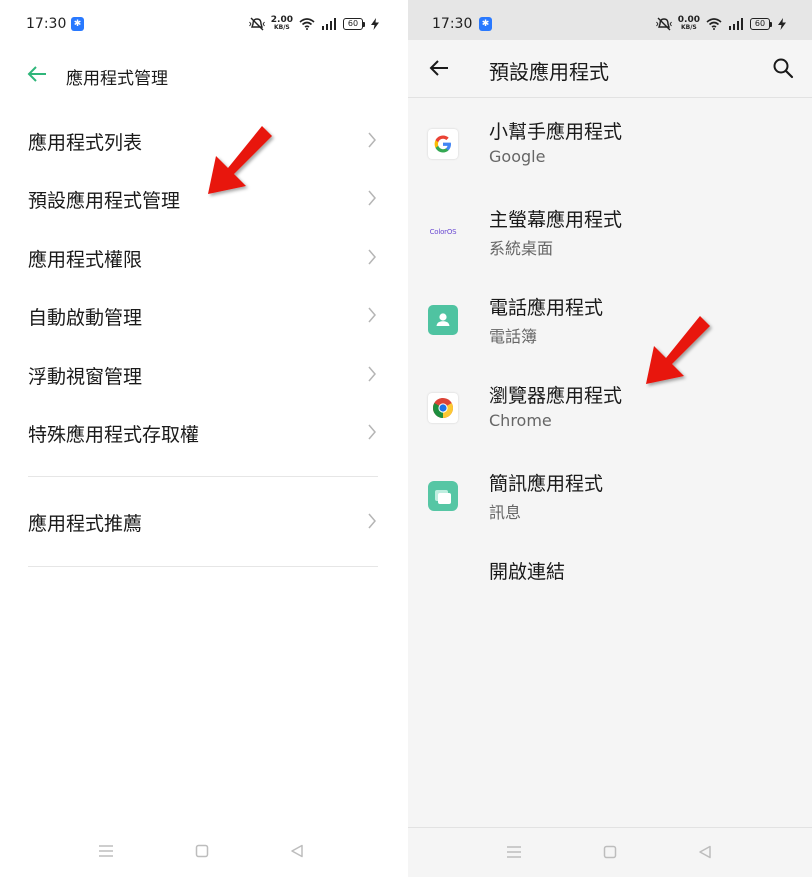 This screenshot has width=812, height=877. I want to click on status-icons: 0.00 KB/S 60, so click(720, 24).